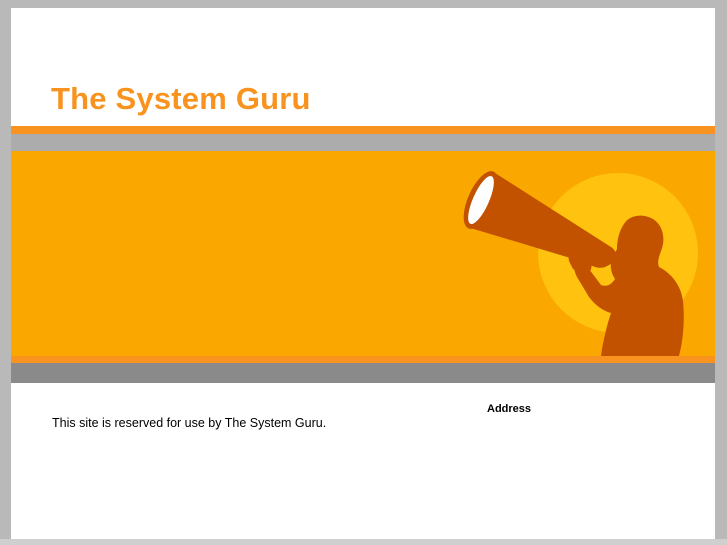 The image size is (727, 545). What do you see at coordinates (363, 542) in the screenshot?
I see `footer-strip` at bounding box center [363, 542].